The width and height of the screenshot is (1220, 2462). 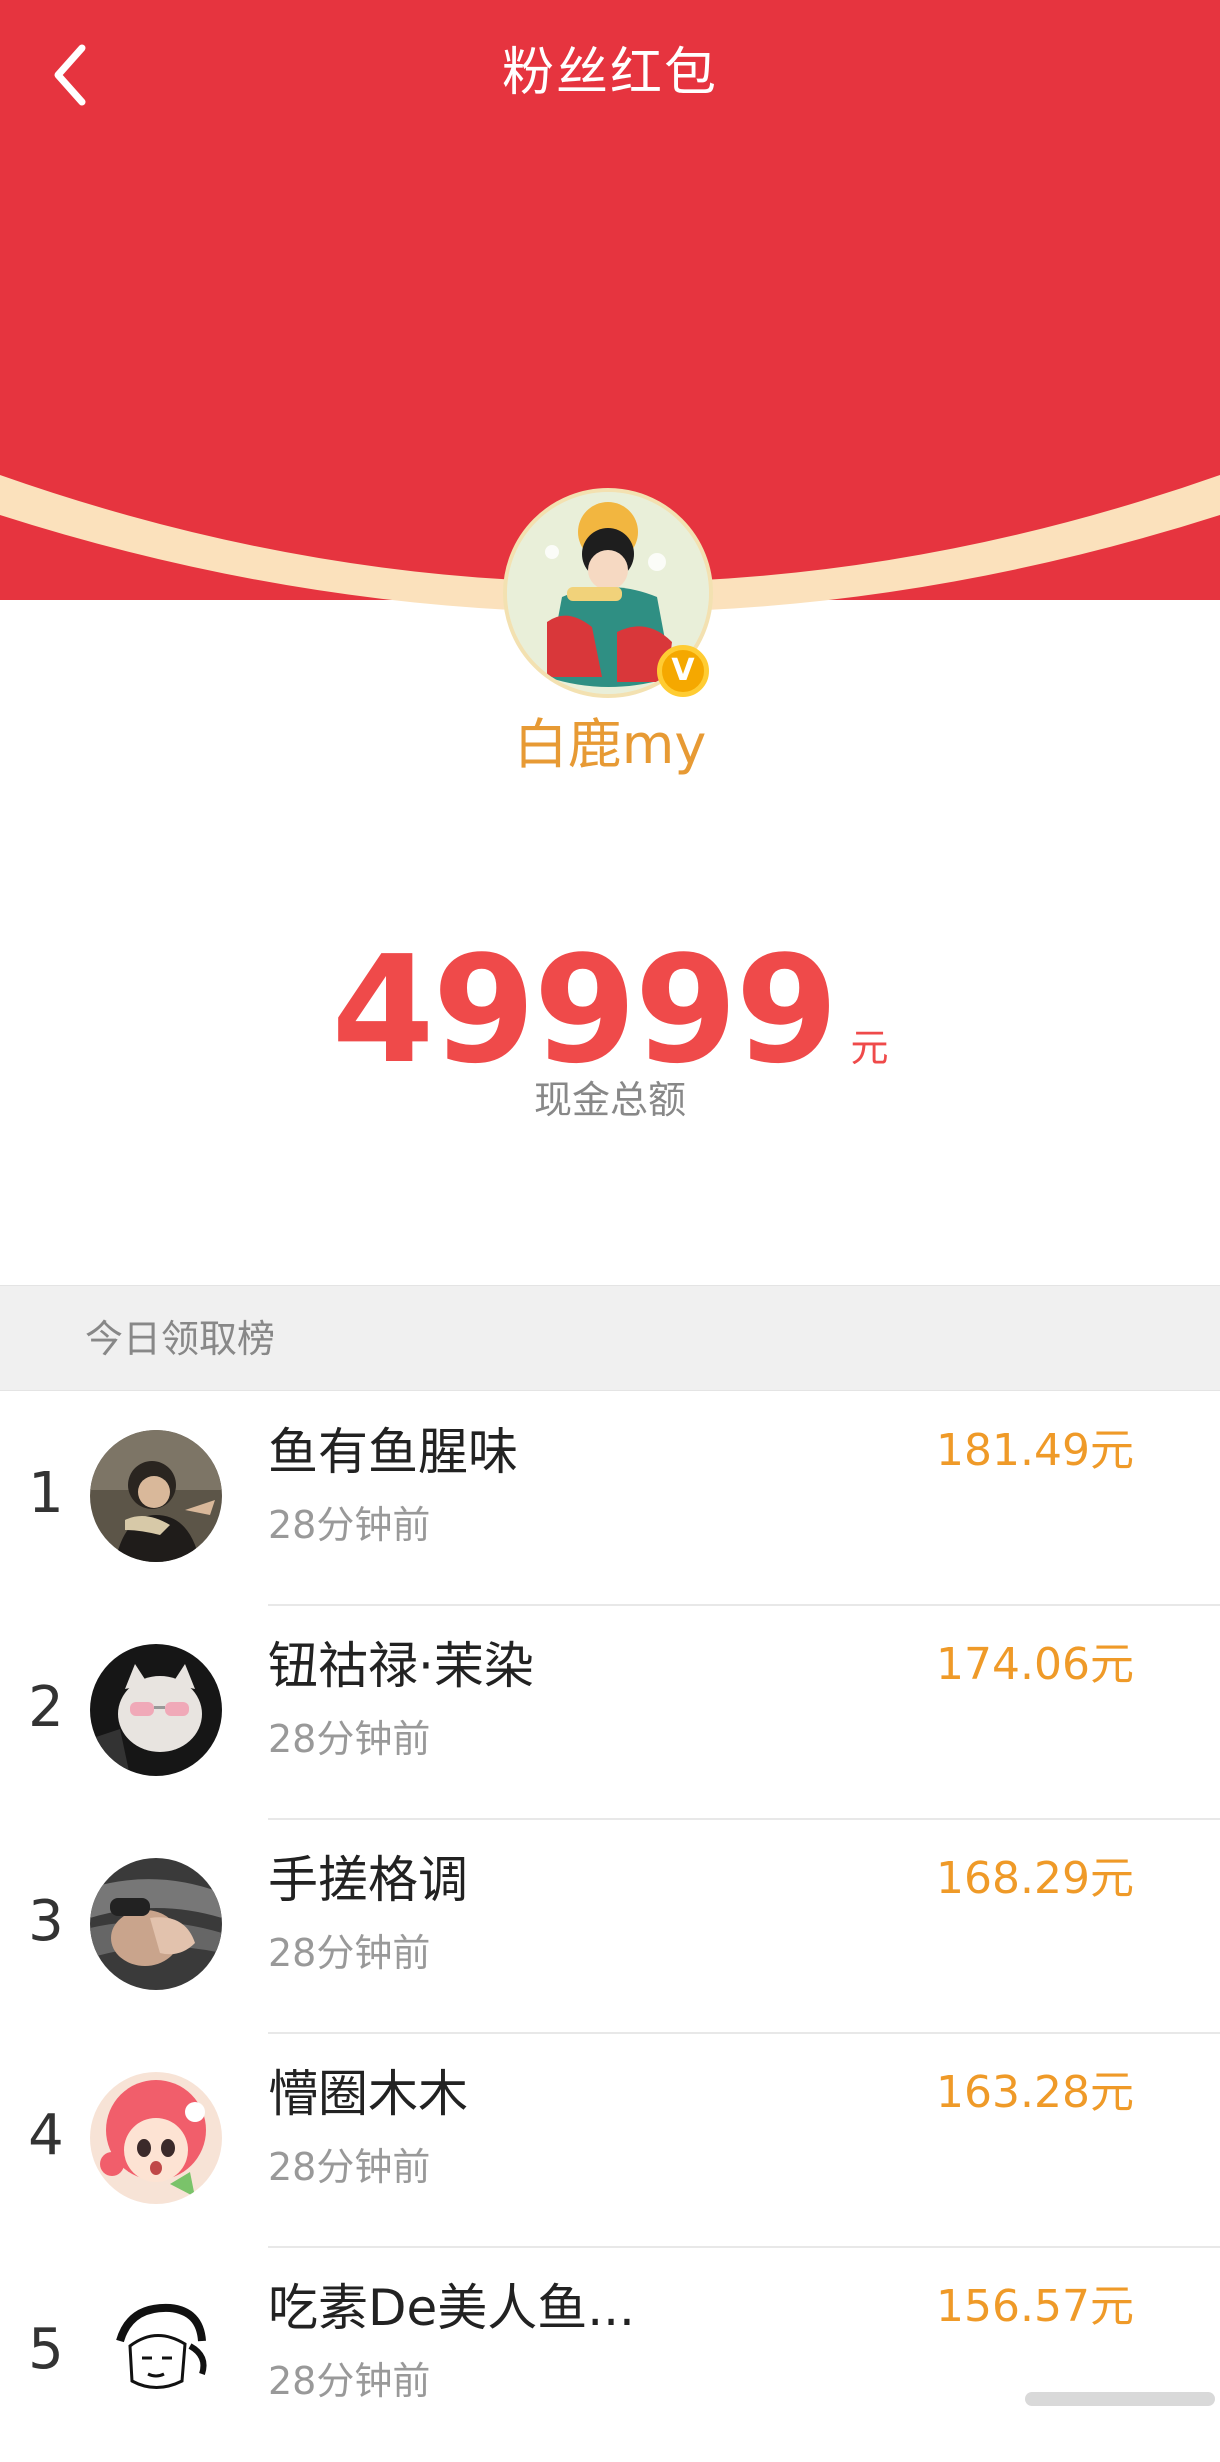 I want to click on total-amount-row: 49999 元, so click(x=610, y=1010).